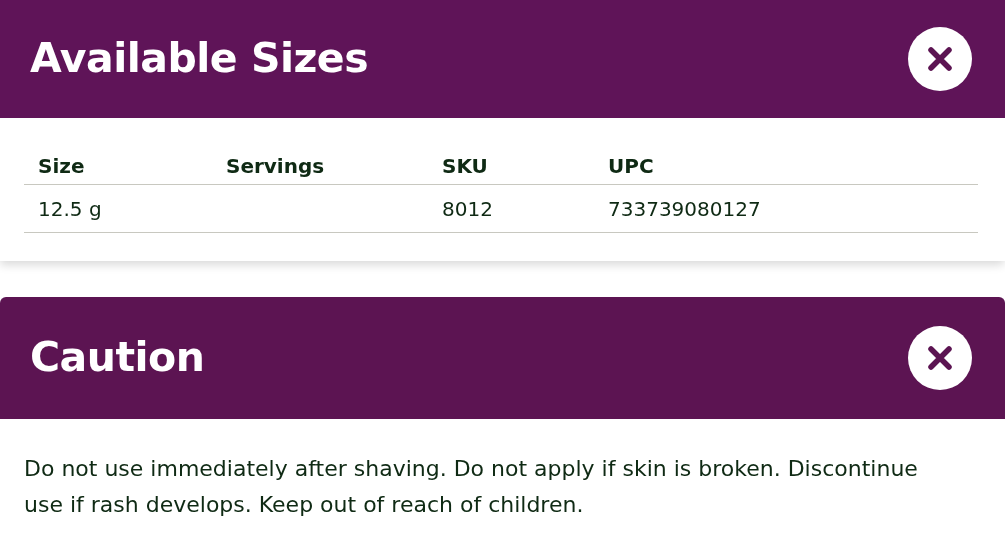 This screenshot has width=1005, height=544. I want to click on panel-title: Available Sizes, so click(199, 59).